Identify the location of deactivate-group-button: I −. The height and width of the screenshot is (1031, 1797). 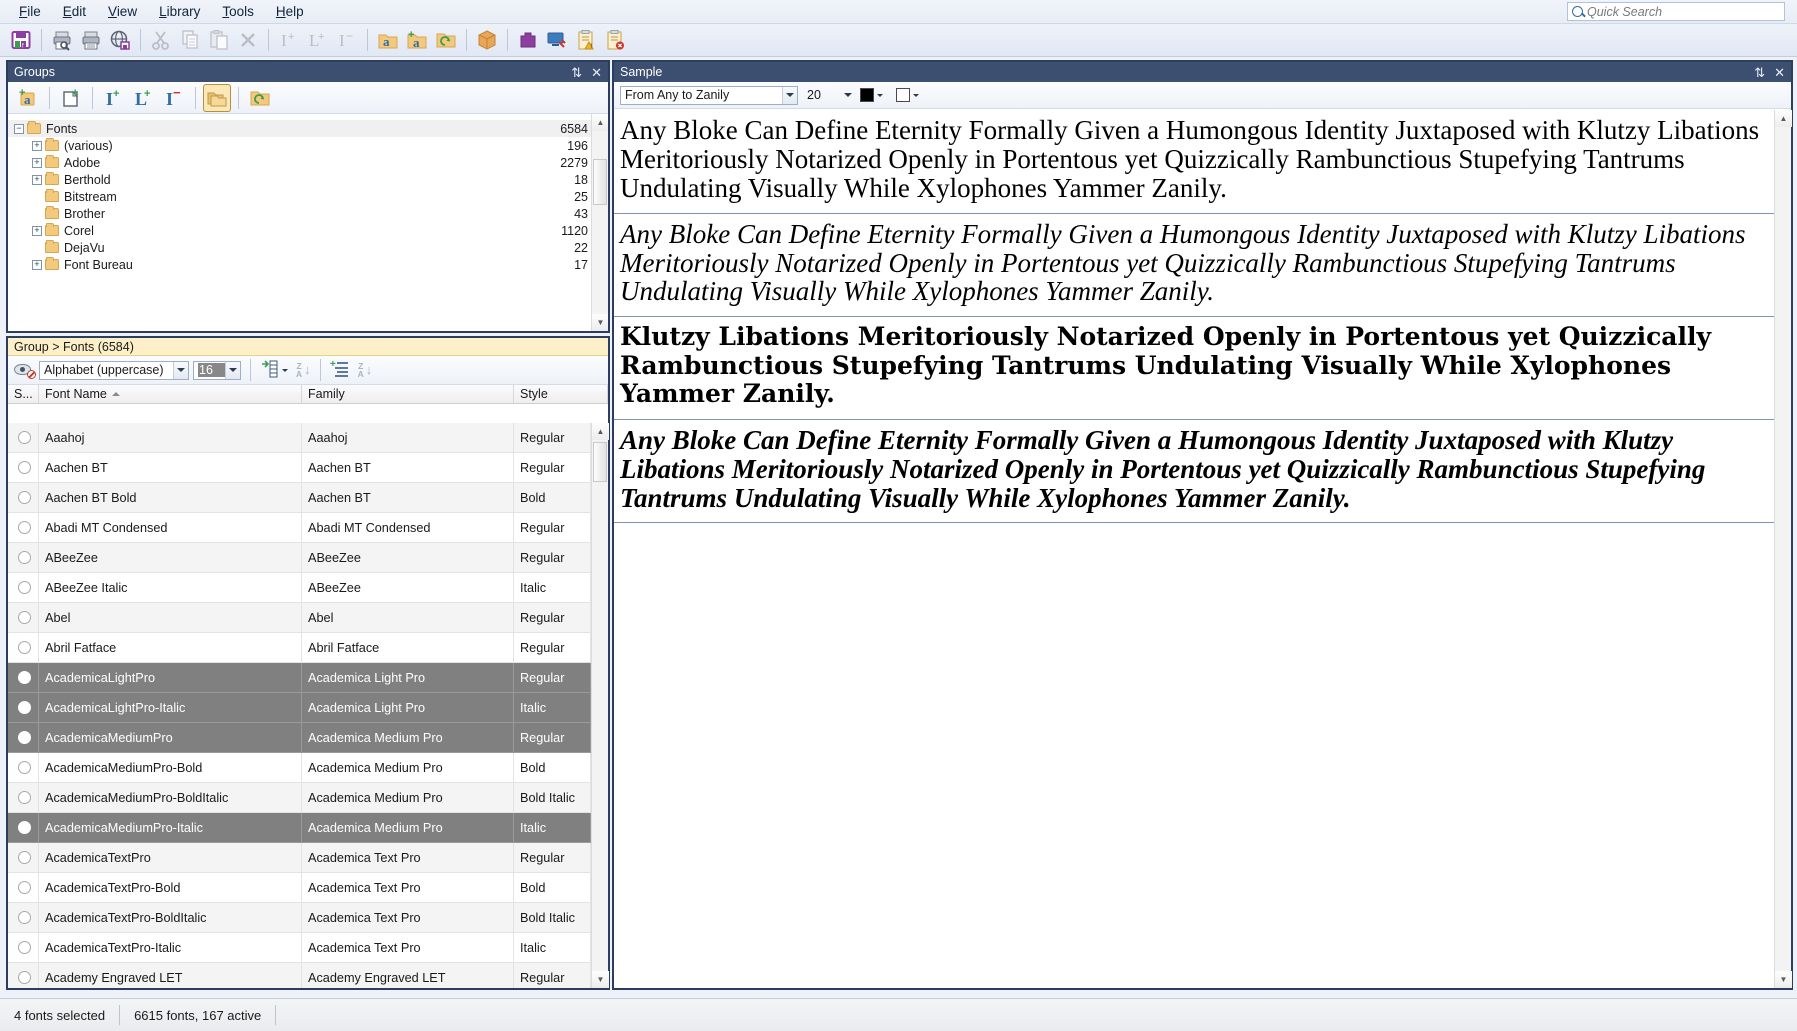
(174, 98).